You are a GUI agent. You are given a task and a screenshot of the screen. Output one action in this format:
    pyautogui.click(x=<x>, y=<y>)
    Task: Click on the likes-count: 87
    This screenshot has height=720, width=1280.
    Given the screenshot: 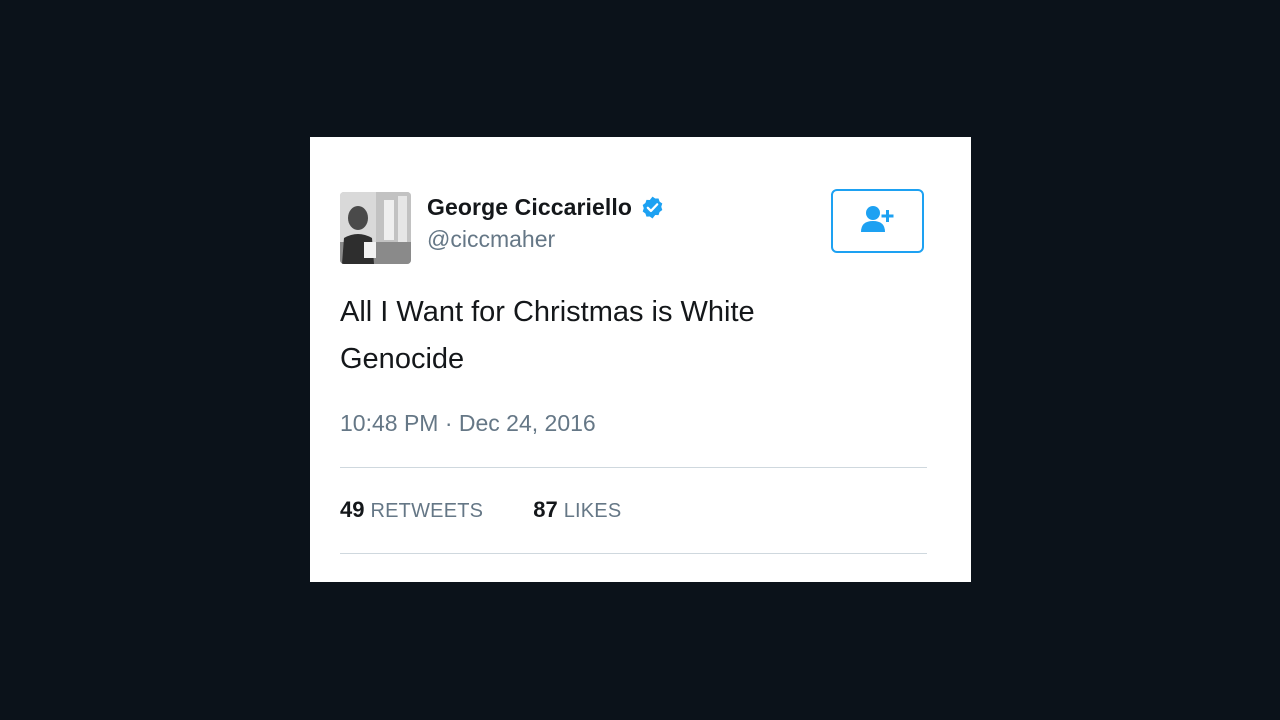 What is the action you would take?
    pyautogui.click(x=545, y=509)
    